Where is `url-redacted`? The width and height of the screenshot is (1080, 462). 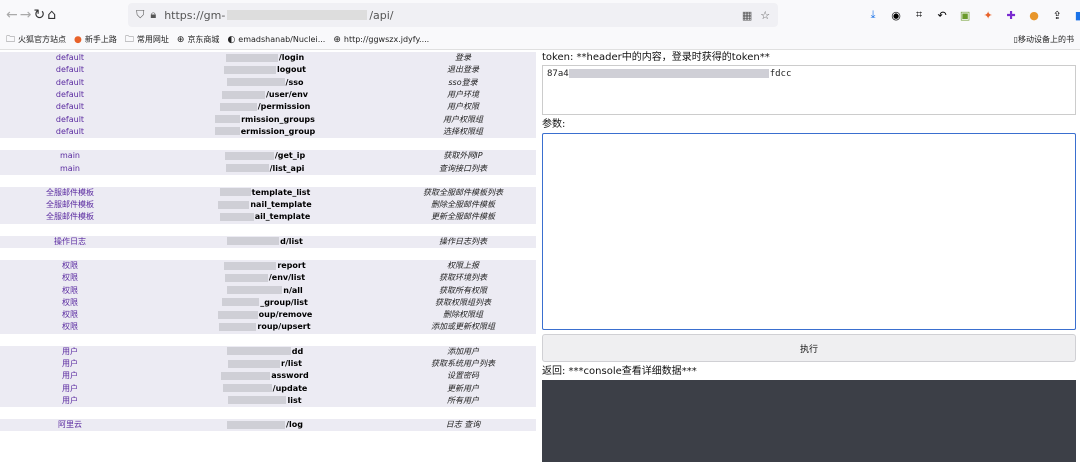 url-redacted is located at coordinates (297, 15).